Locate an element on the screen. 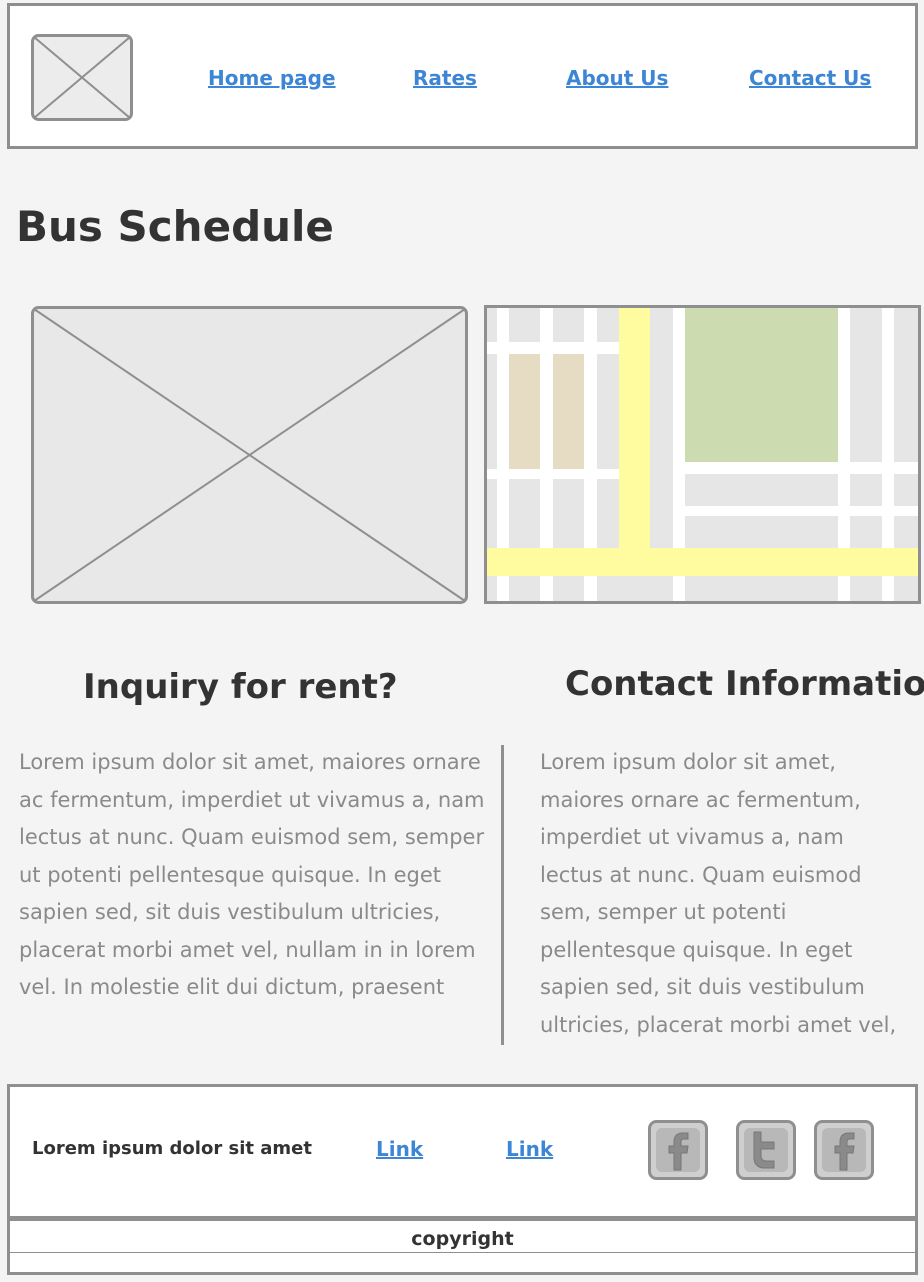 The height and width of the screenshot is (1282, 924). logo-image-placeholder-icon is located at coordinates (82, 77).